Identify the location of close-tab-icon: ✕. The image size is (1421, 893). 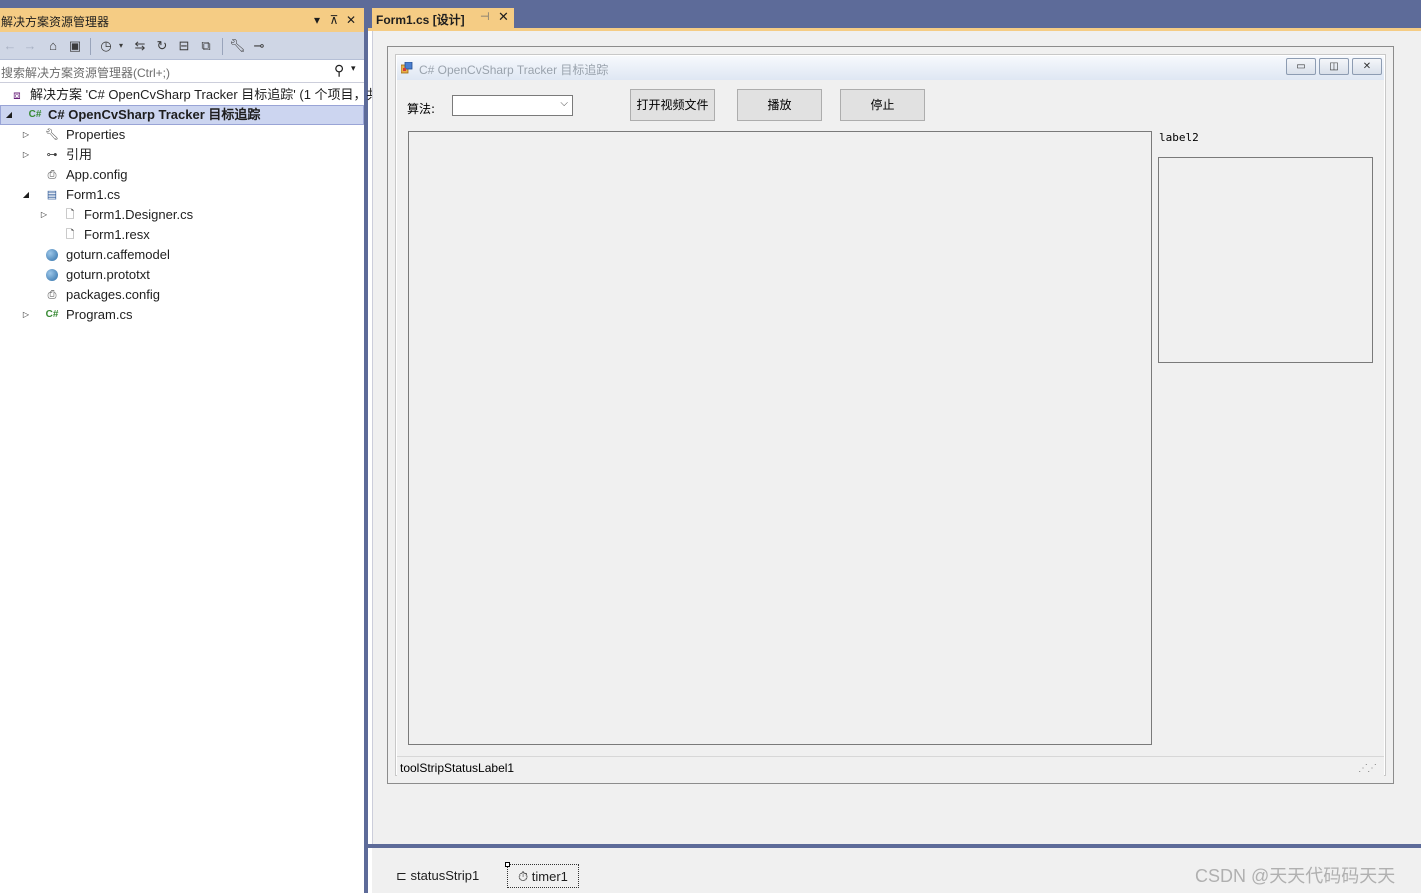
(503, 17).